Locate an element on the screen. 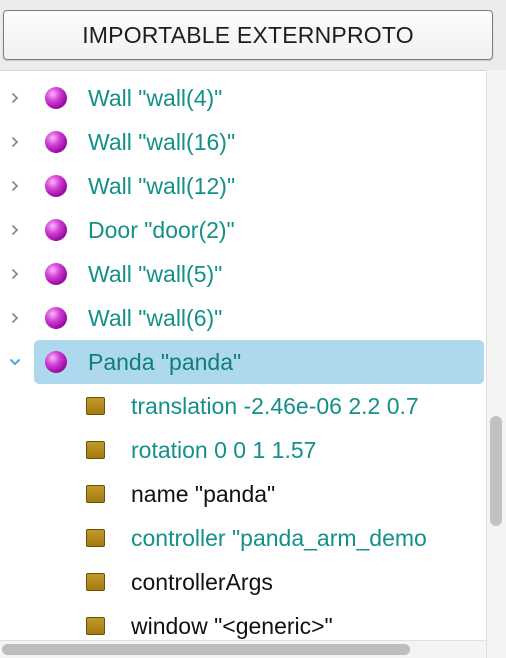 This screenshot has height=658, width=506. horizontal-scrollbar-thumb is located at coordinates (206, 649).